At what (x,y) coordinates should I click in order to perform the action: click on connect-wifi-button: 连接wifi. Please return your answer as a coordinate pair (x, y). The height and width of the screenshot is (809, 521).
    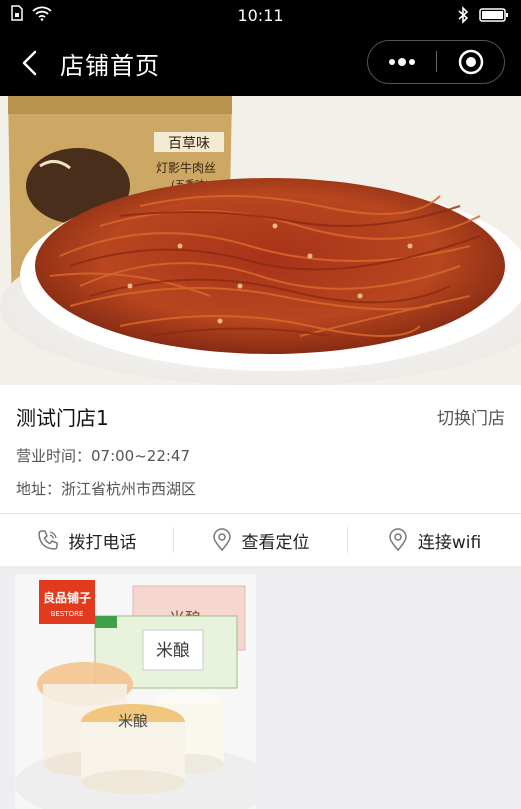
    Looking at the image, I should click on (434, 540).